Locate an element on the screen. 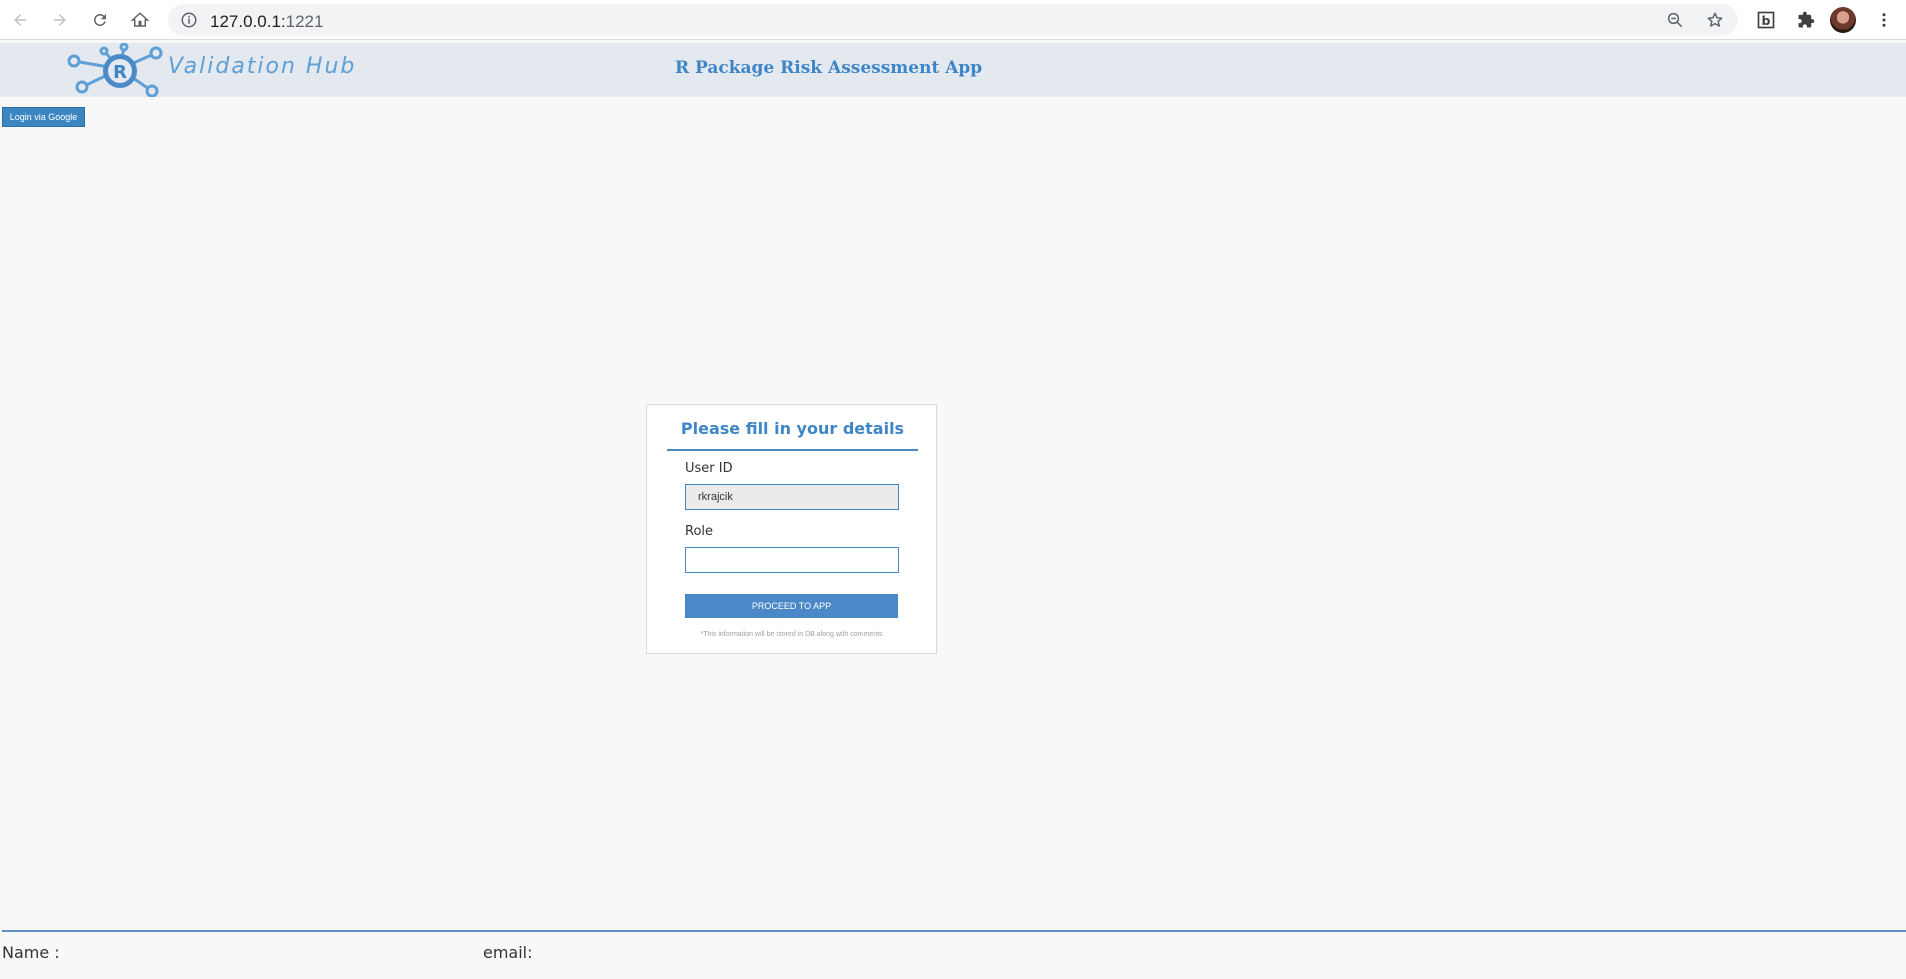  validation-hub-logo: R Validation Hub is located at coordinates (238, 70).